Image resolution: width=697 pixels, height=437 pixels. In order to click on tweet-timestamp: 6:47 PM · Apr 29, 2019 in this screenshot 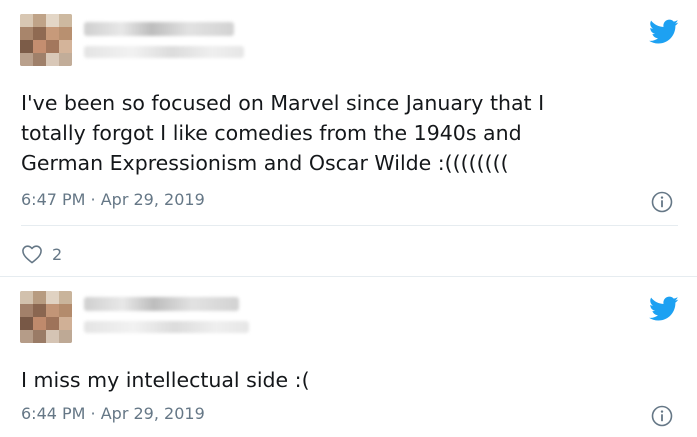, I will do `click(113, 199)`.